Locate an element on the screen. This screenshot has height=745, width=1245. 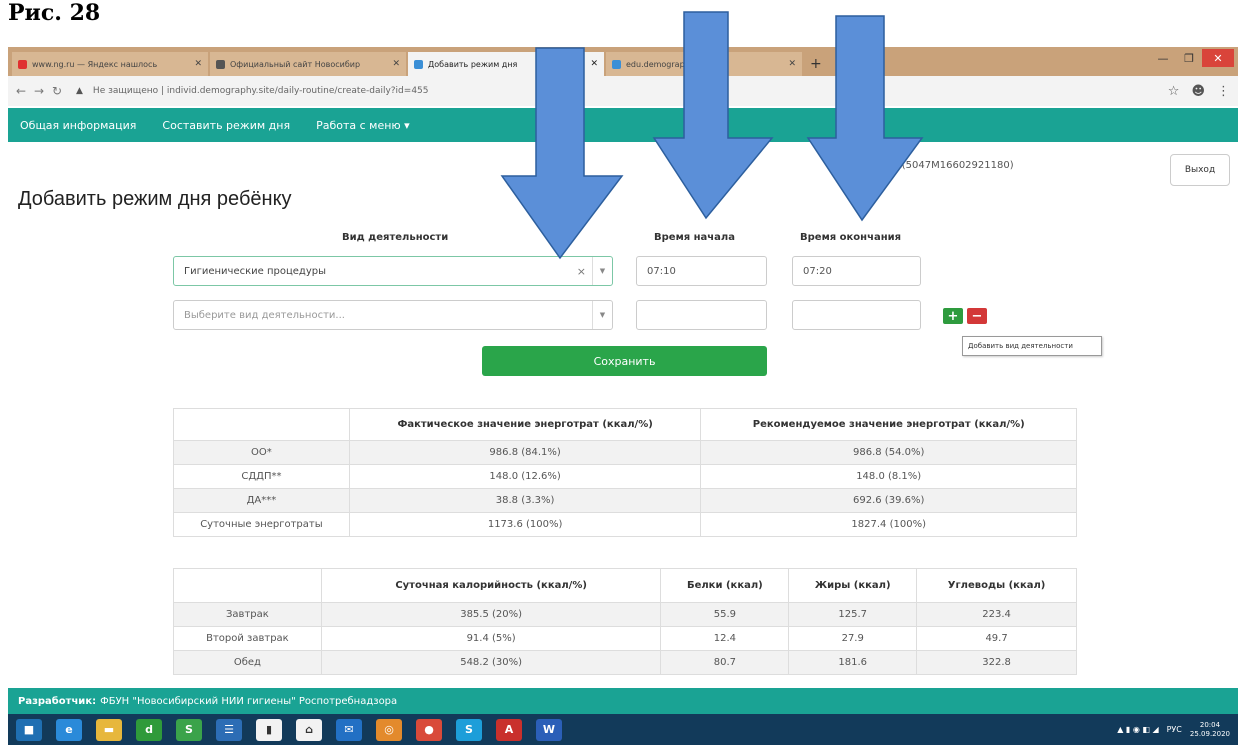
menu-dots-icon: ⋮ is located at coordinates (1223, 91).